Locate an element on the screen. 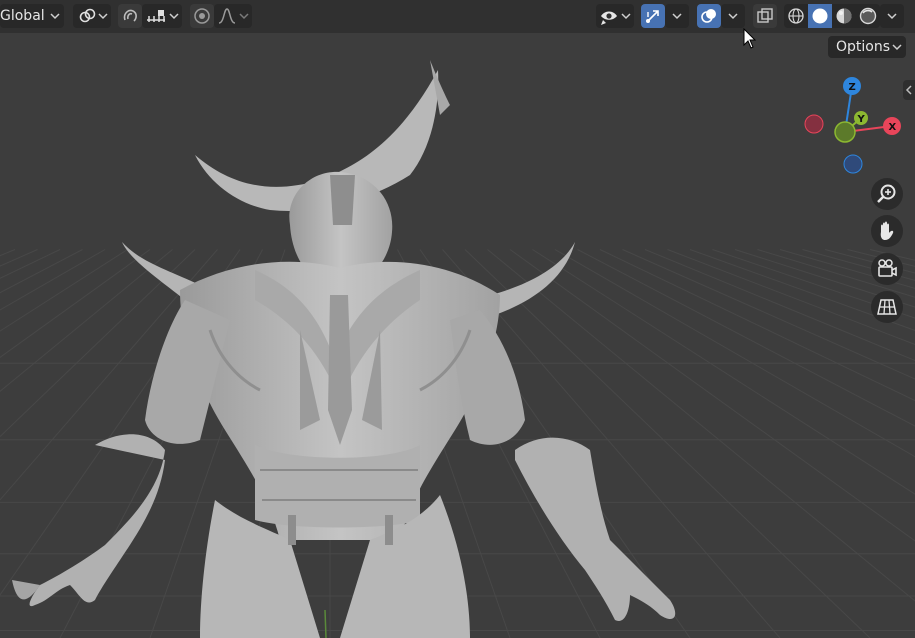  gizmo-toggle is located at coordinates (653, 16).